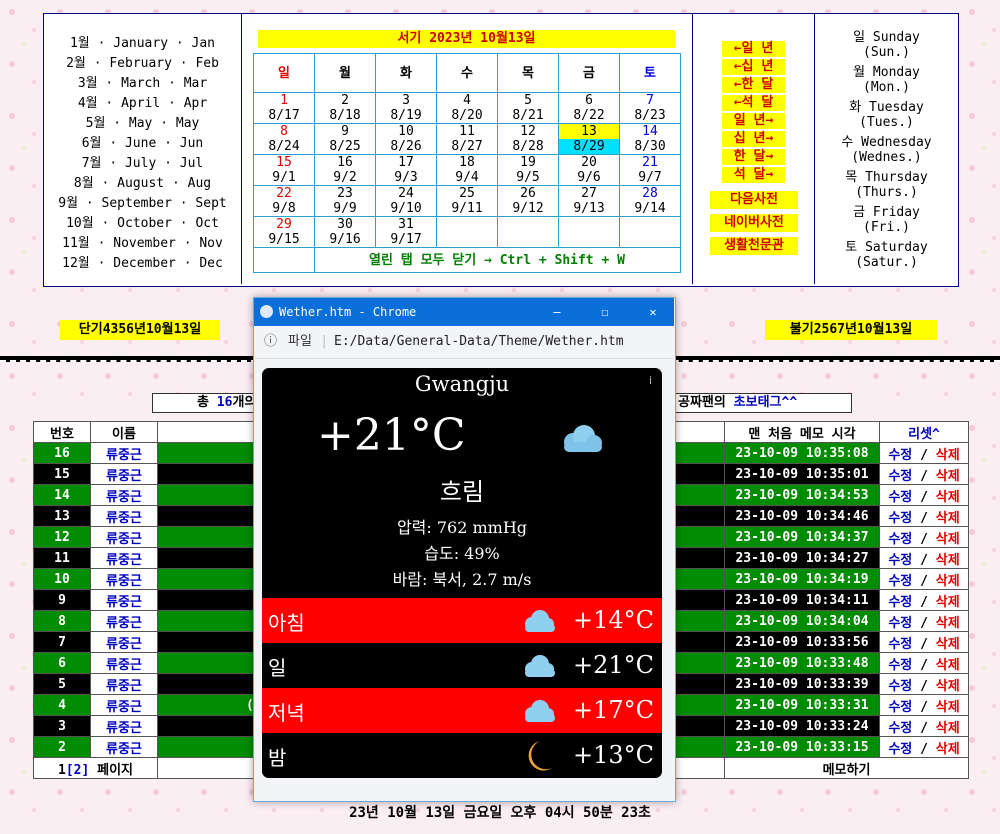  I want to click on month-item: 12월 · December · Dec, so click(142, 261).